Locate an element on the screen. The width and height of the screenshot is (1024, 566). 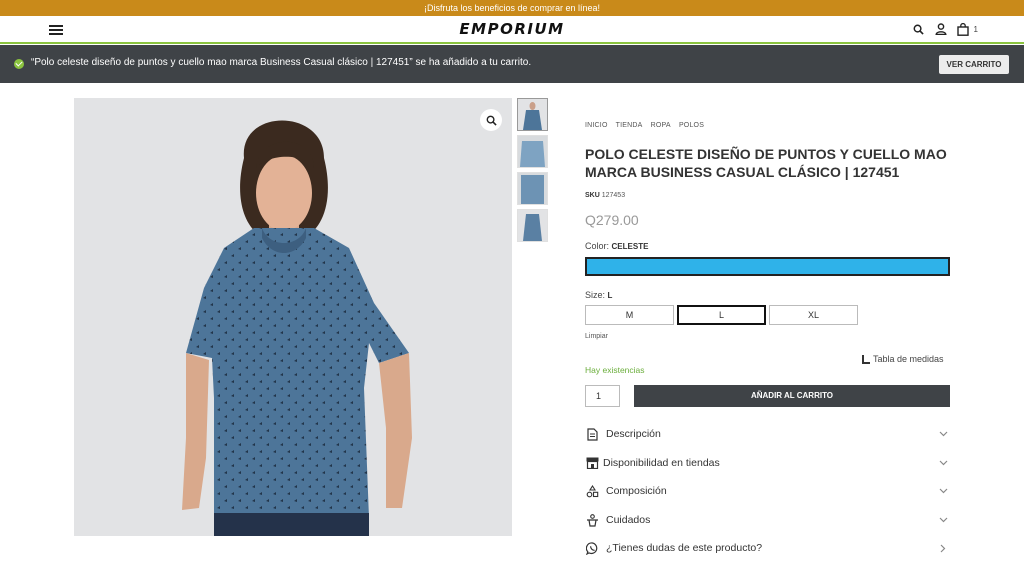
size-option-l: L is located at coordinates (721, 315).